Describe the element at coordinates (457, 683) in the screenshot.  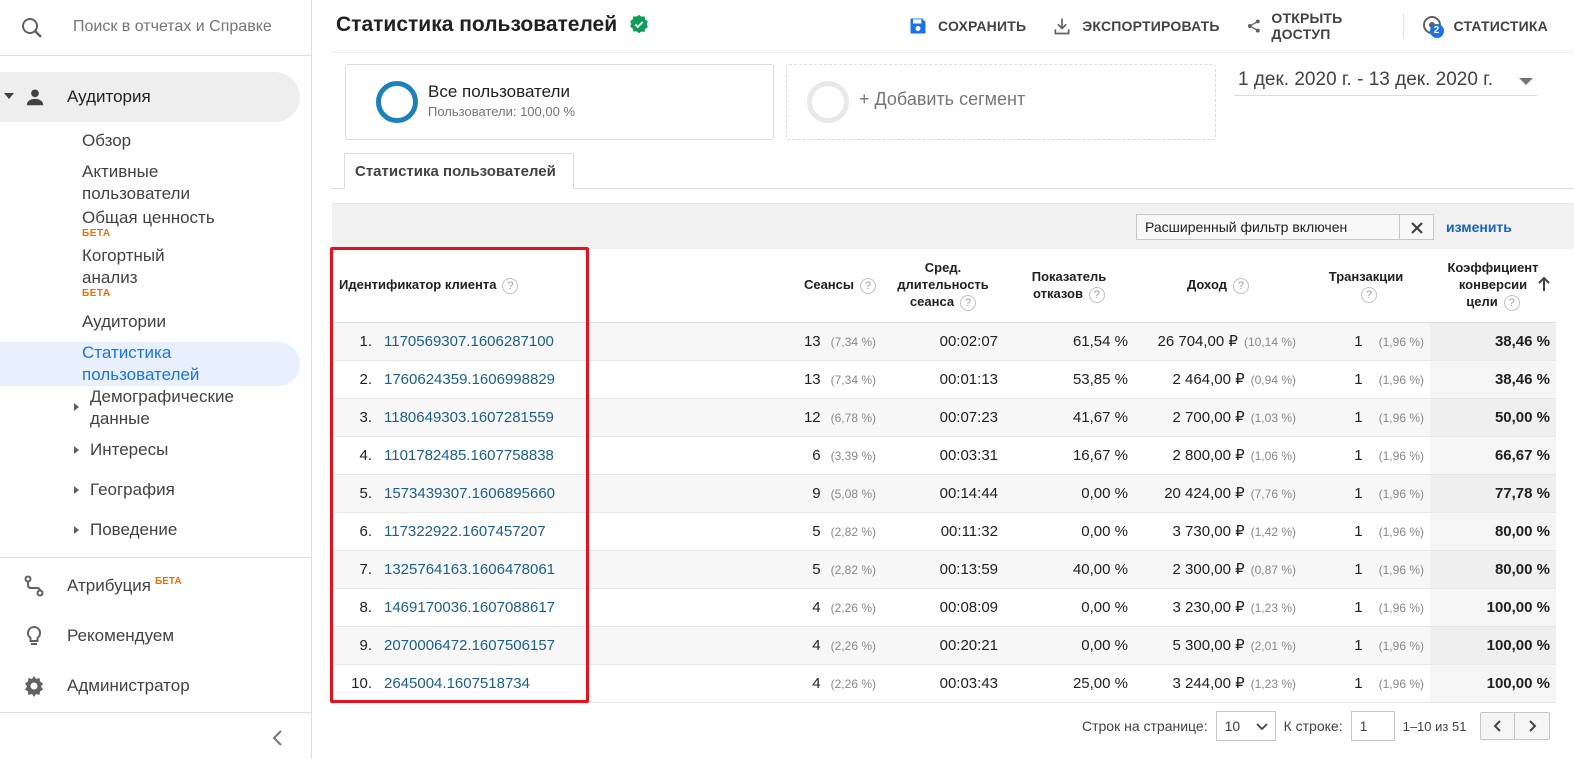
I see `client-id-link: 2645004.1607518734` at that location.